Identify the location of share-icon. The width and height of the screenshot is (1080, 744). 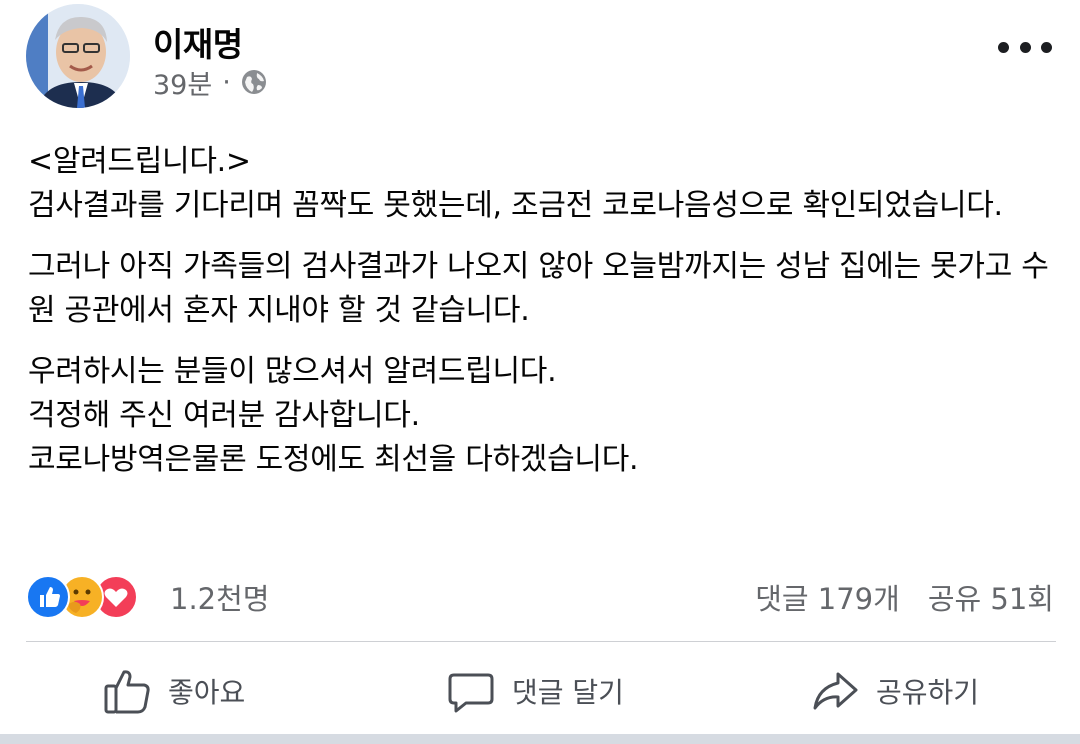
(835, 691).